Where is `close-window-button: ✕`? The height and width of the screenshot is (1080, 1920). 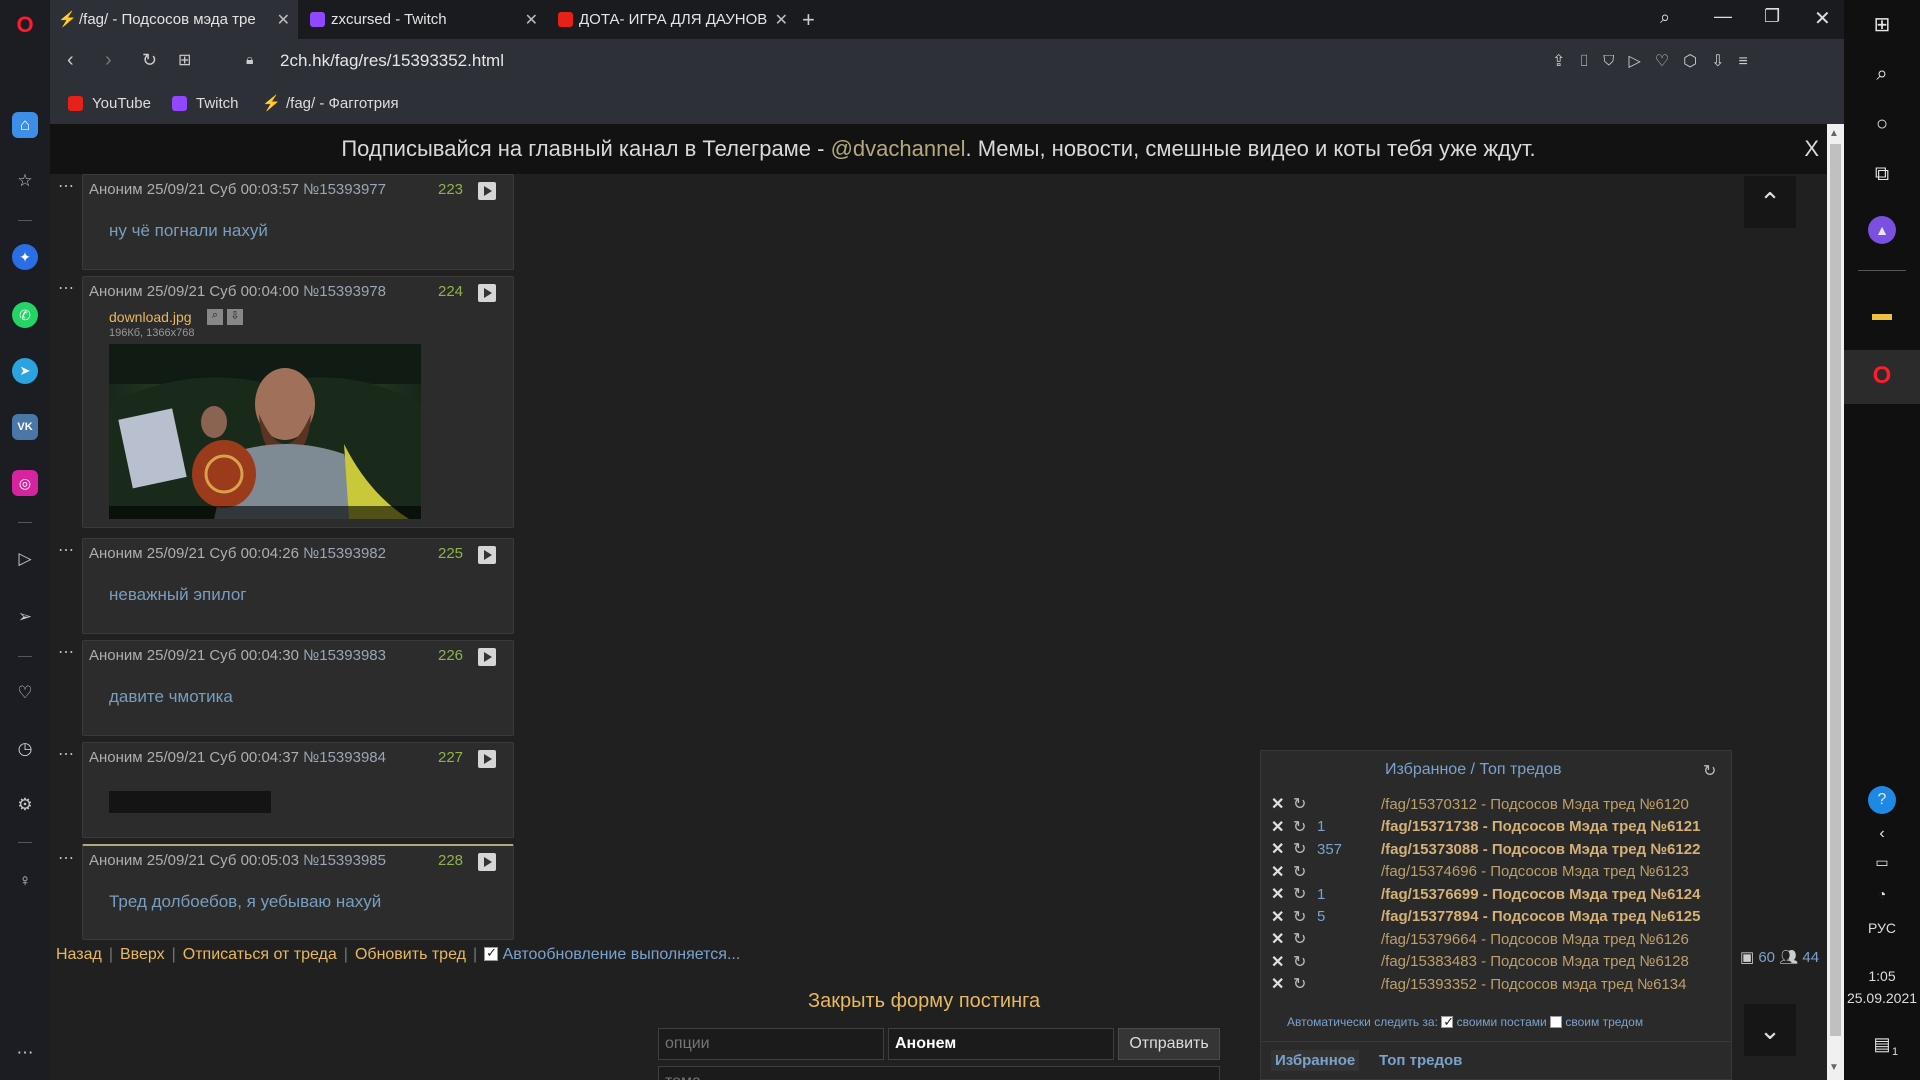
close-window-button: ✕ is located at coordinates (1822, 18).